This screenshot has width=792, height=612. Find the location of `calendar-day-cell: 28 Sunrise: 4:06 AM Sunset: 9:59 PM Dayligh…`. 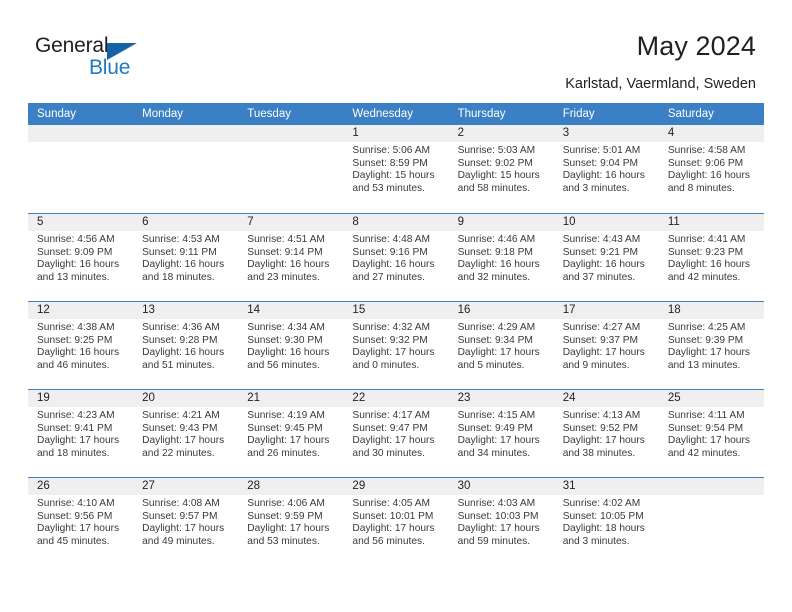

calendar-day-cell: 28 Sunrise: 4:06 AM Sunset: 9:59 PM Dayligh… is located at coordinates (291, 521).